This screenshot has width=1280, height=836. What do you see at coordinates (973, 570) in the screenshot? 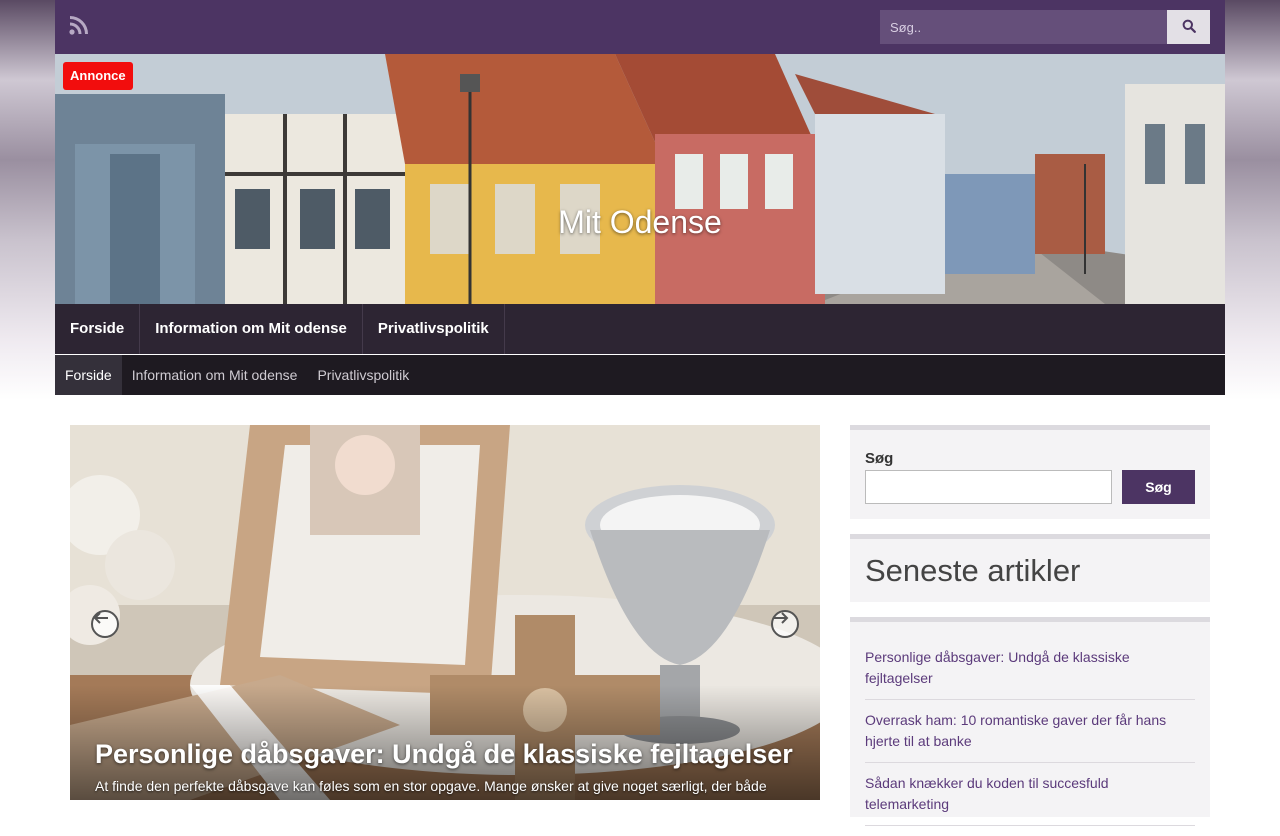
I see `latest-articles-heading: Seneste artikler` at bounding box center [973, 570].